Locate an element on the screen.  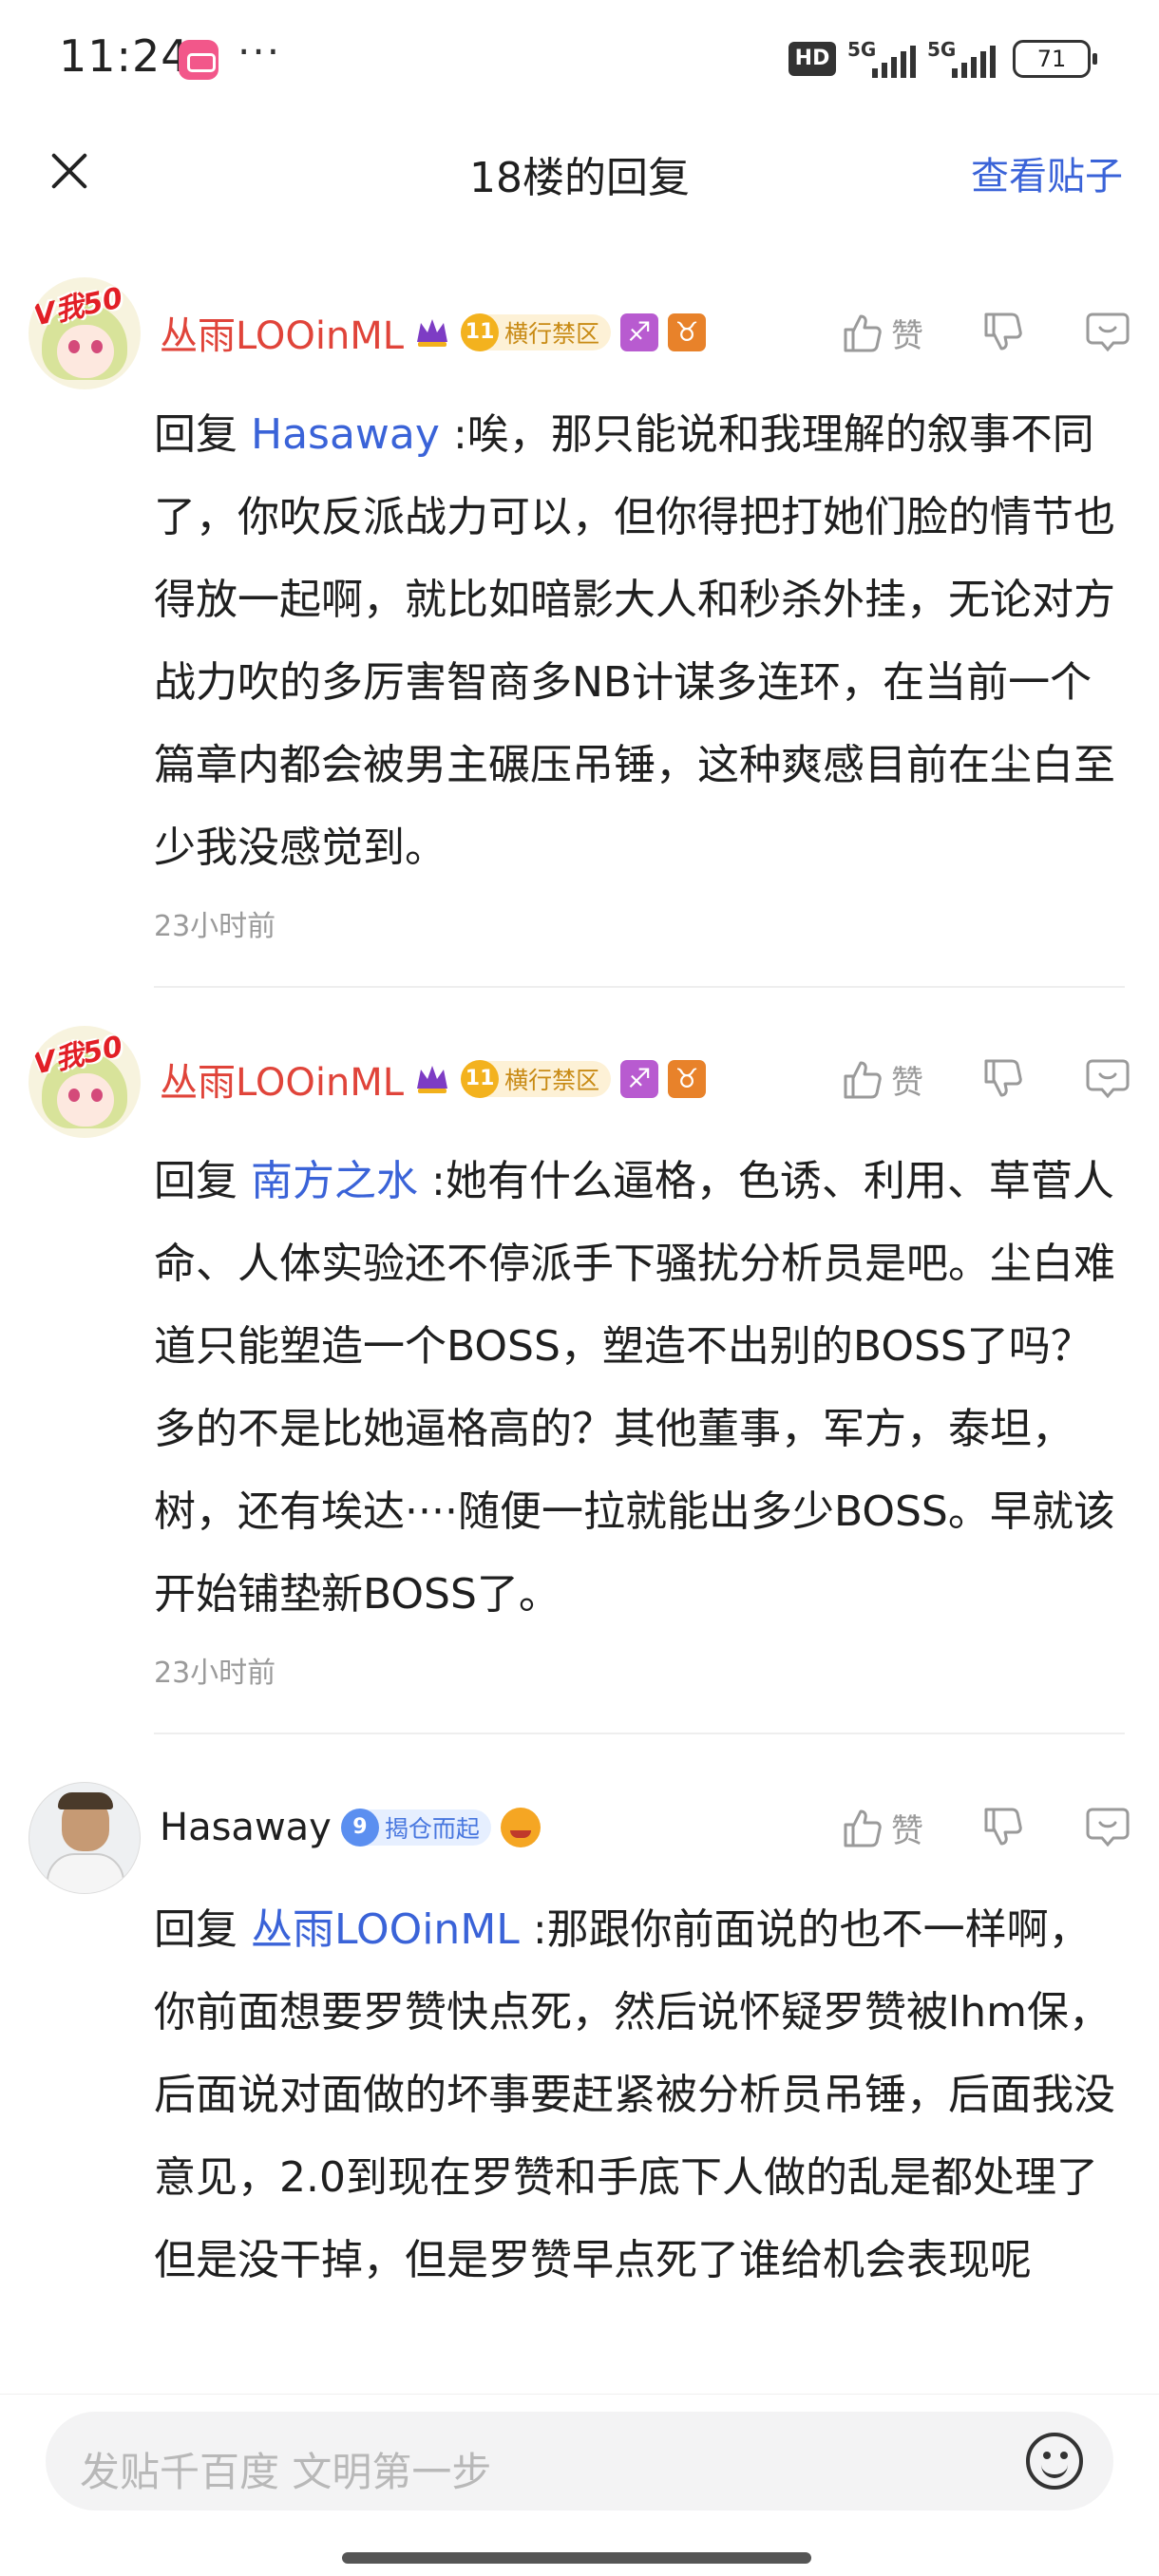
level-number: 9 is located at coordinates (359, 1828).